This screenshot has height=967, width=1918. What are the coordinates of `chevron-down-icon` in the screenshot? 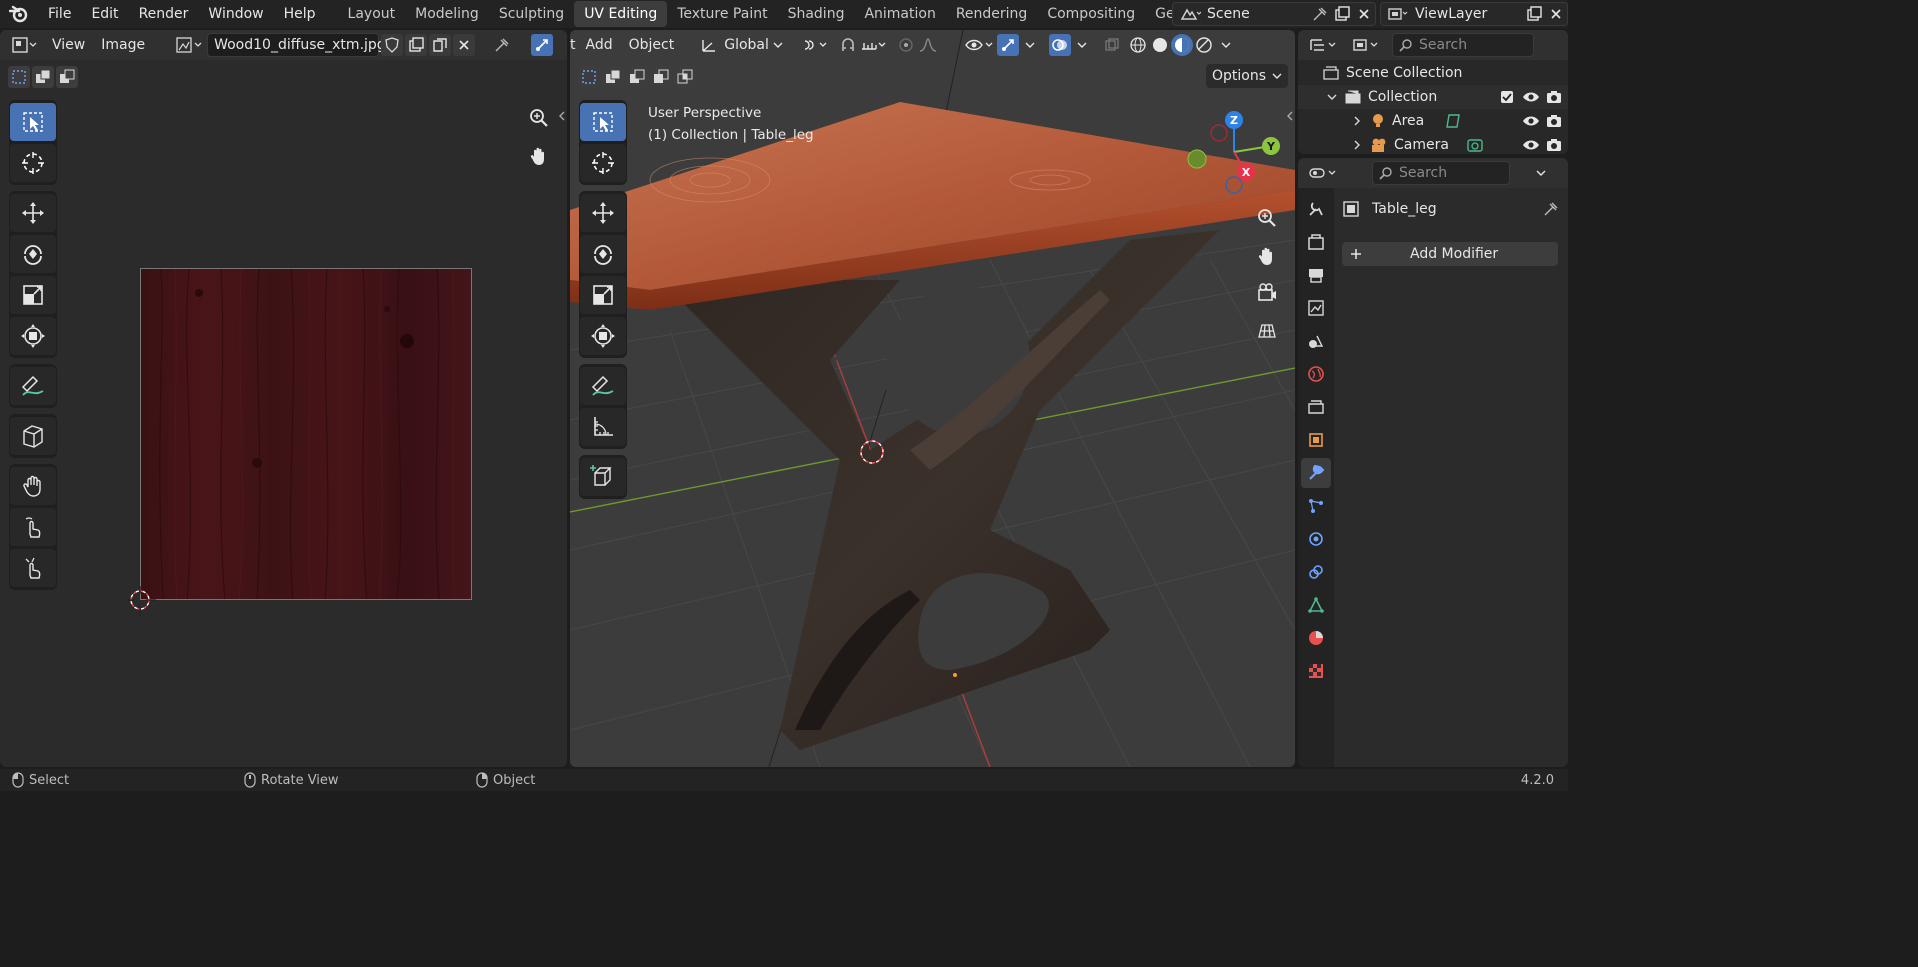 It's located at (1541, 173).